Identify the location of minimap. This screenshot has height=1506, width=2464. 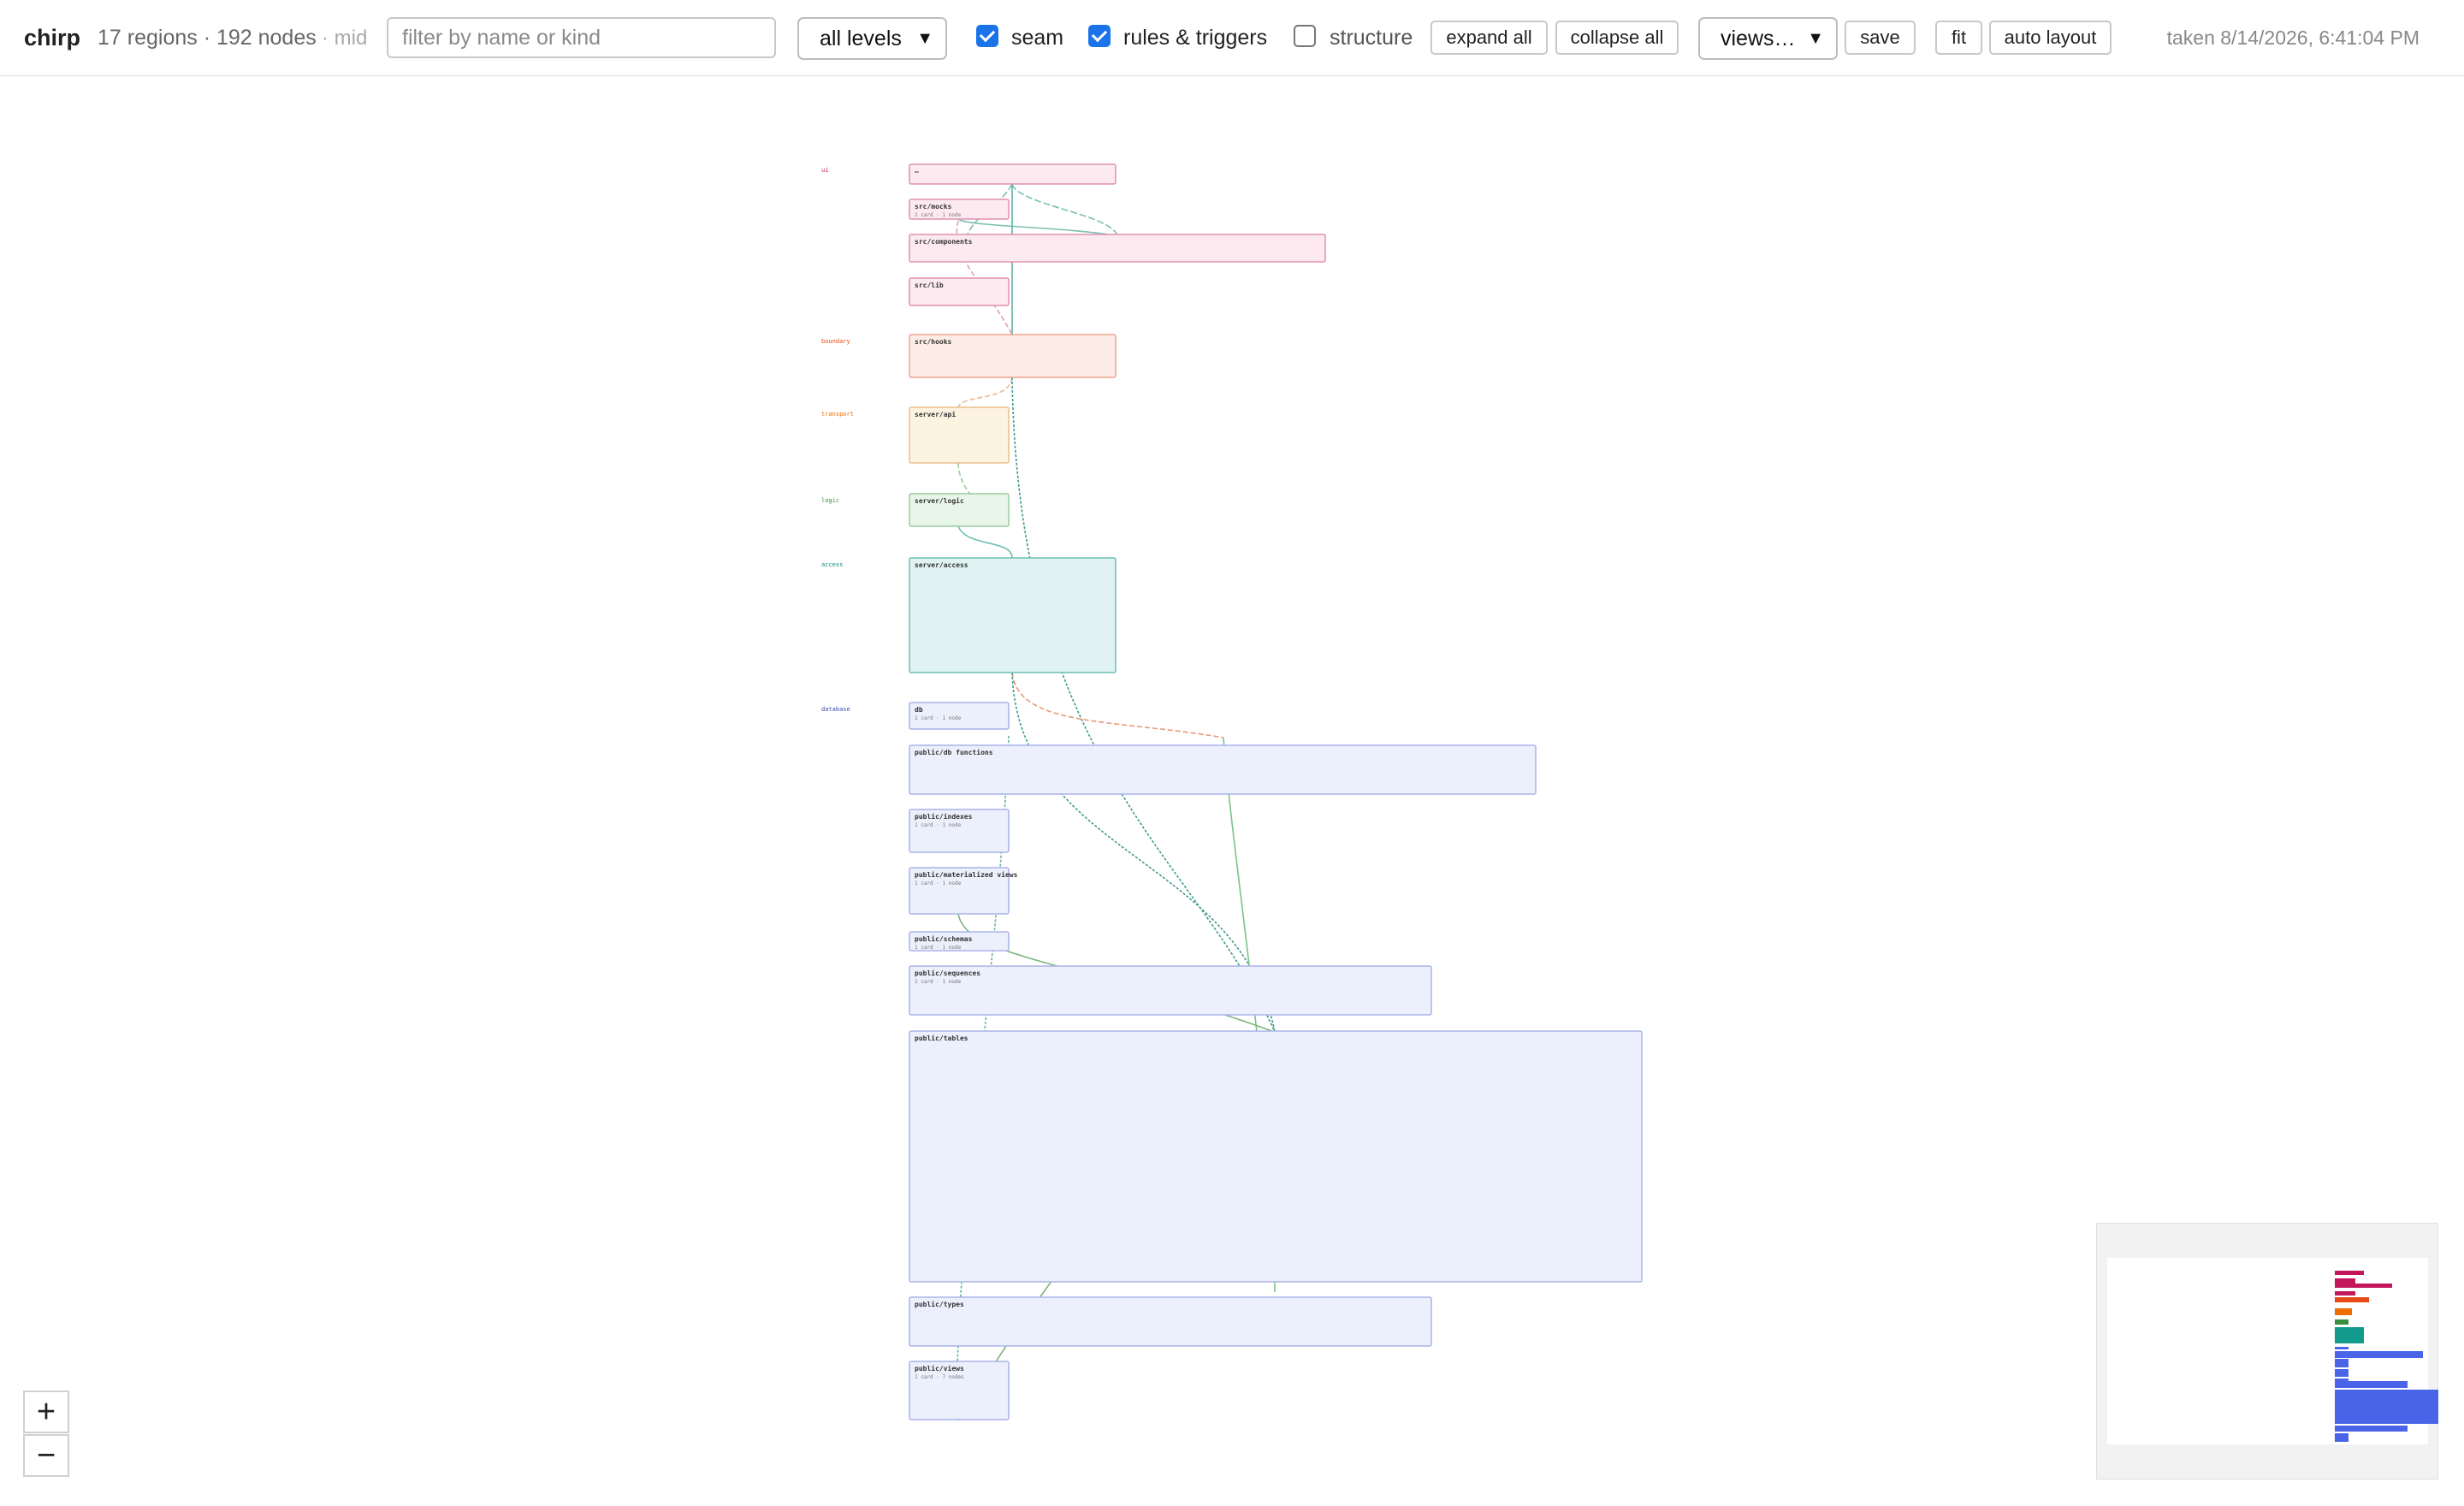
(2267, 1351).